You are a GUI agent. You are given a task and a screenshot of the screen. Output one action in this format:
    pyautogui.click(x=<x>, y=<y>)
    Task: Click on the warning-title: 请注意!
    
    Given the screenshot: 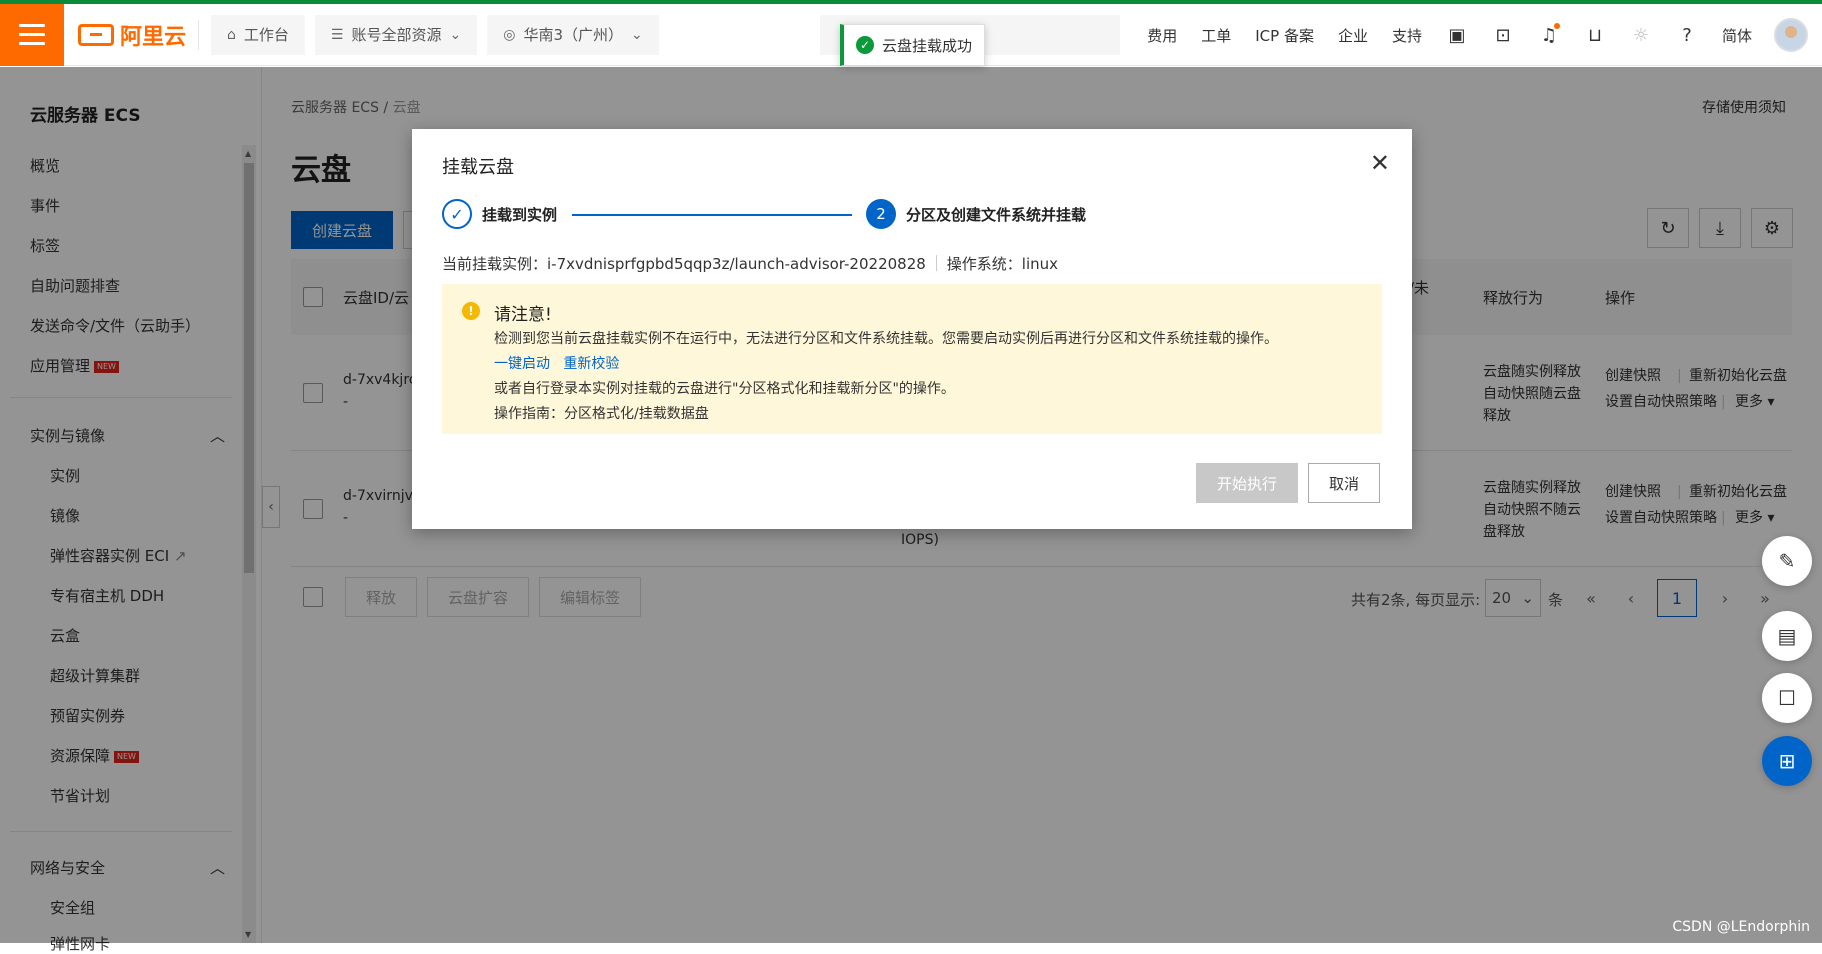 What is the action you would take?
    pyautogui.click(x=523, y=312)
    